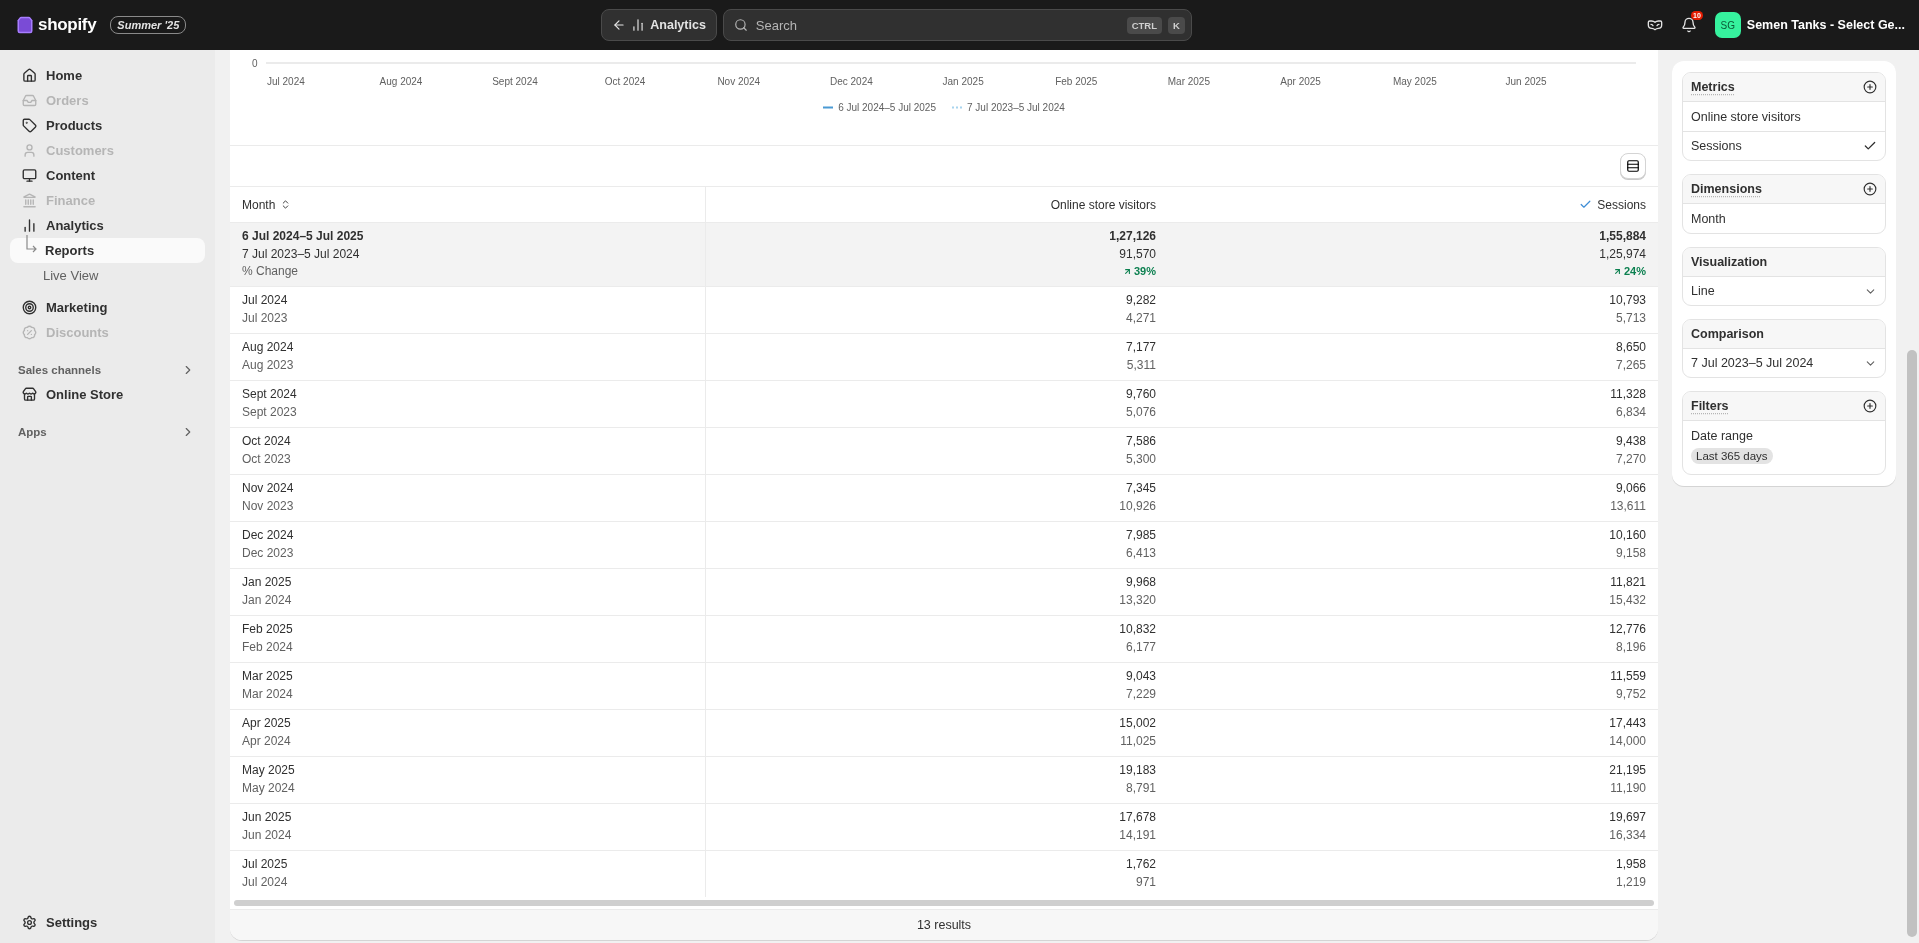 Image resolution: width=1919 pixels, height=943 pixels. Describe the element at coordinates (107, 922) in the screenshot. I see `nav-item: Settings` at that location.